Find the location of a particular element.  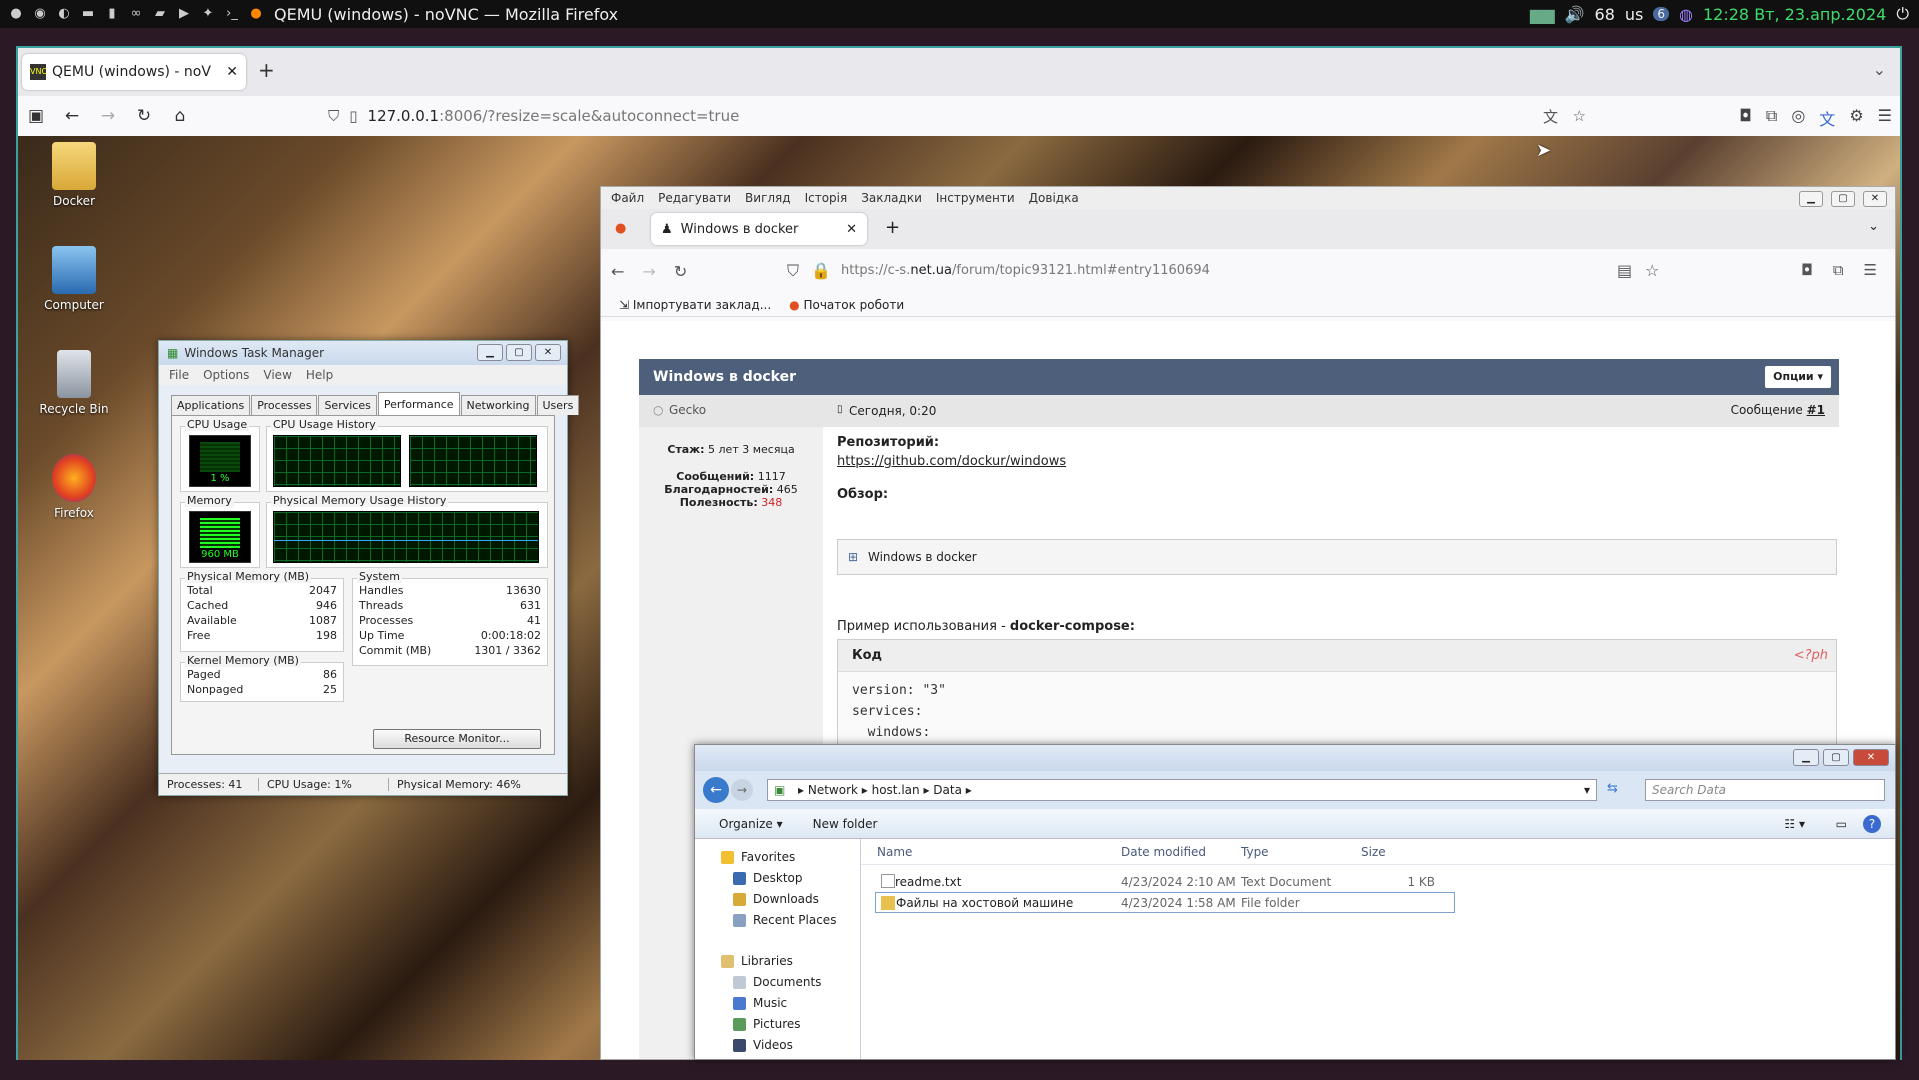

clock: 12:28 Вт, 23.апр.2024 is located at coordinates (1794, 14).